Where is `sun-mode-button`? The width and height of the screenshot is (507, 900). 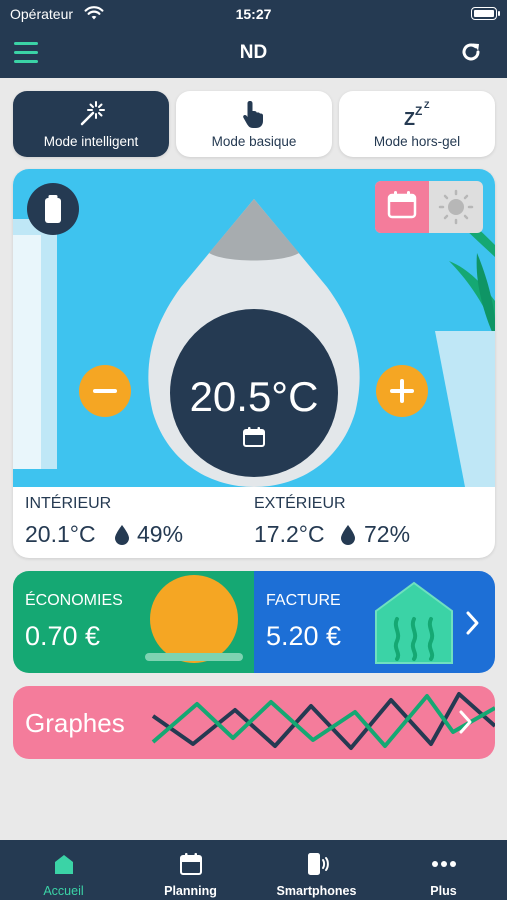 sun-mode-button is located at coordinates (456, 207).